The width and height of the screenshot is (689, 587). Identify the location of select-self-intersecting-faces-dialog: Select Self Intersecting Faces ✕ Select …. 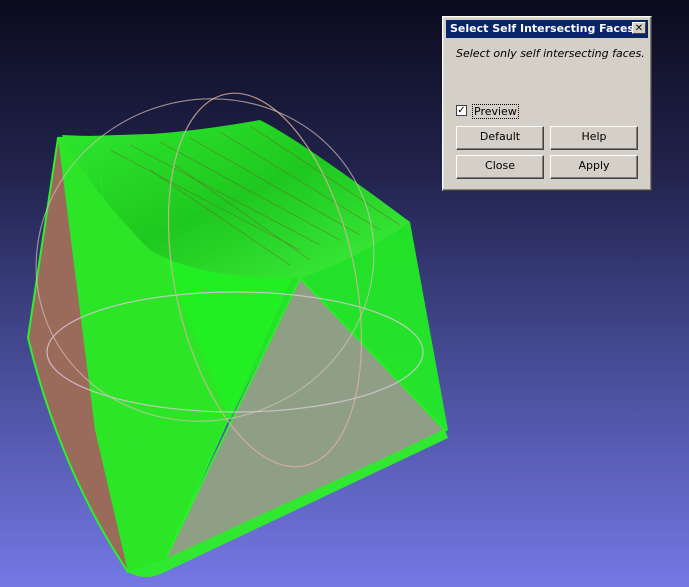
(547, 103).